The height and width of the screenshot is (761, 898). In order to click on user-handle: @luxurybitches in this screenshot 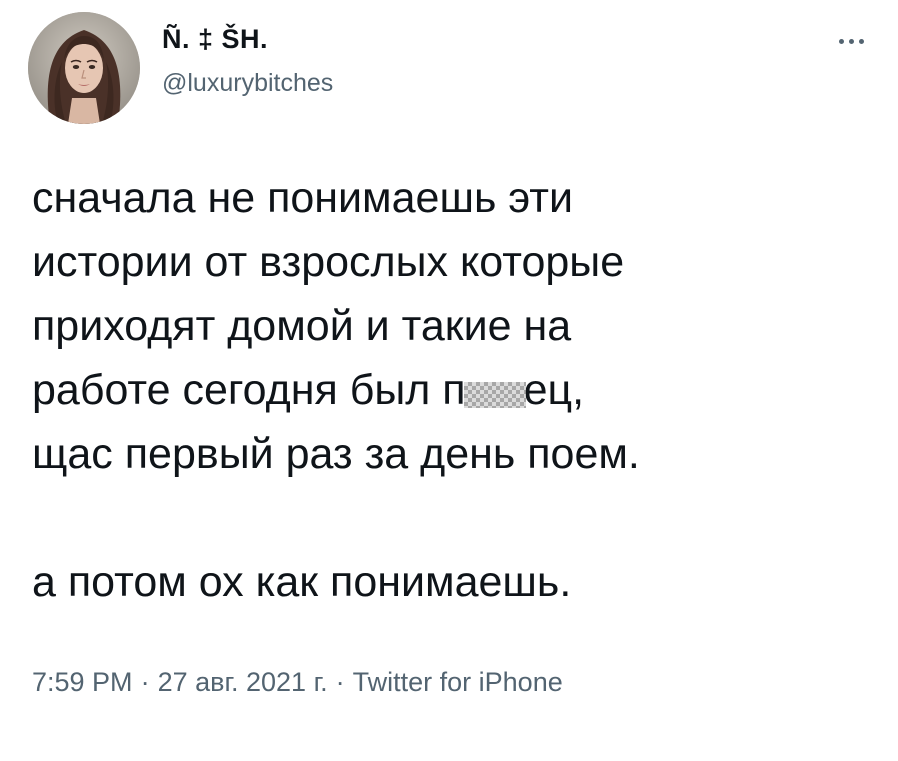, I will do `click(247, 83)`.